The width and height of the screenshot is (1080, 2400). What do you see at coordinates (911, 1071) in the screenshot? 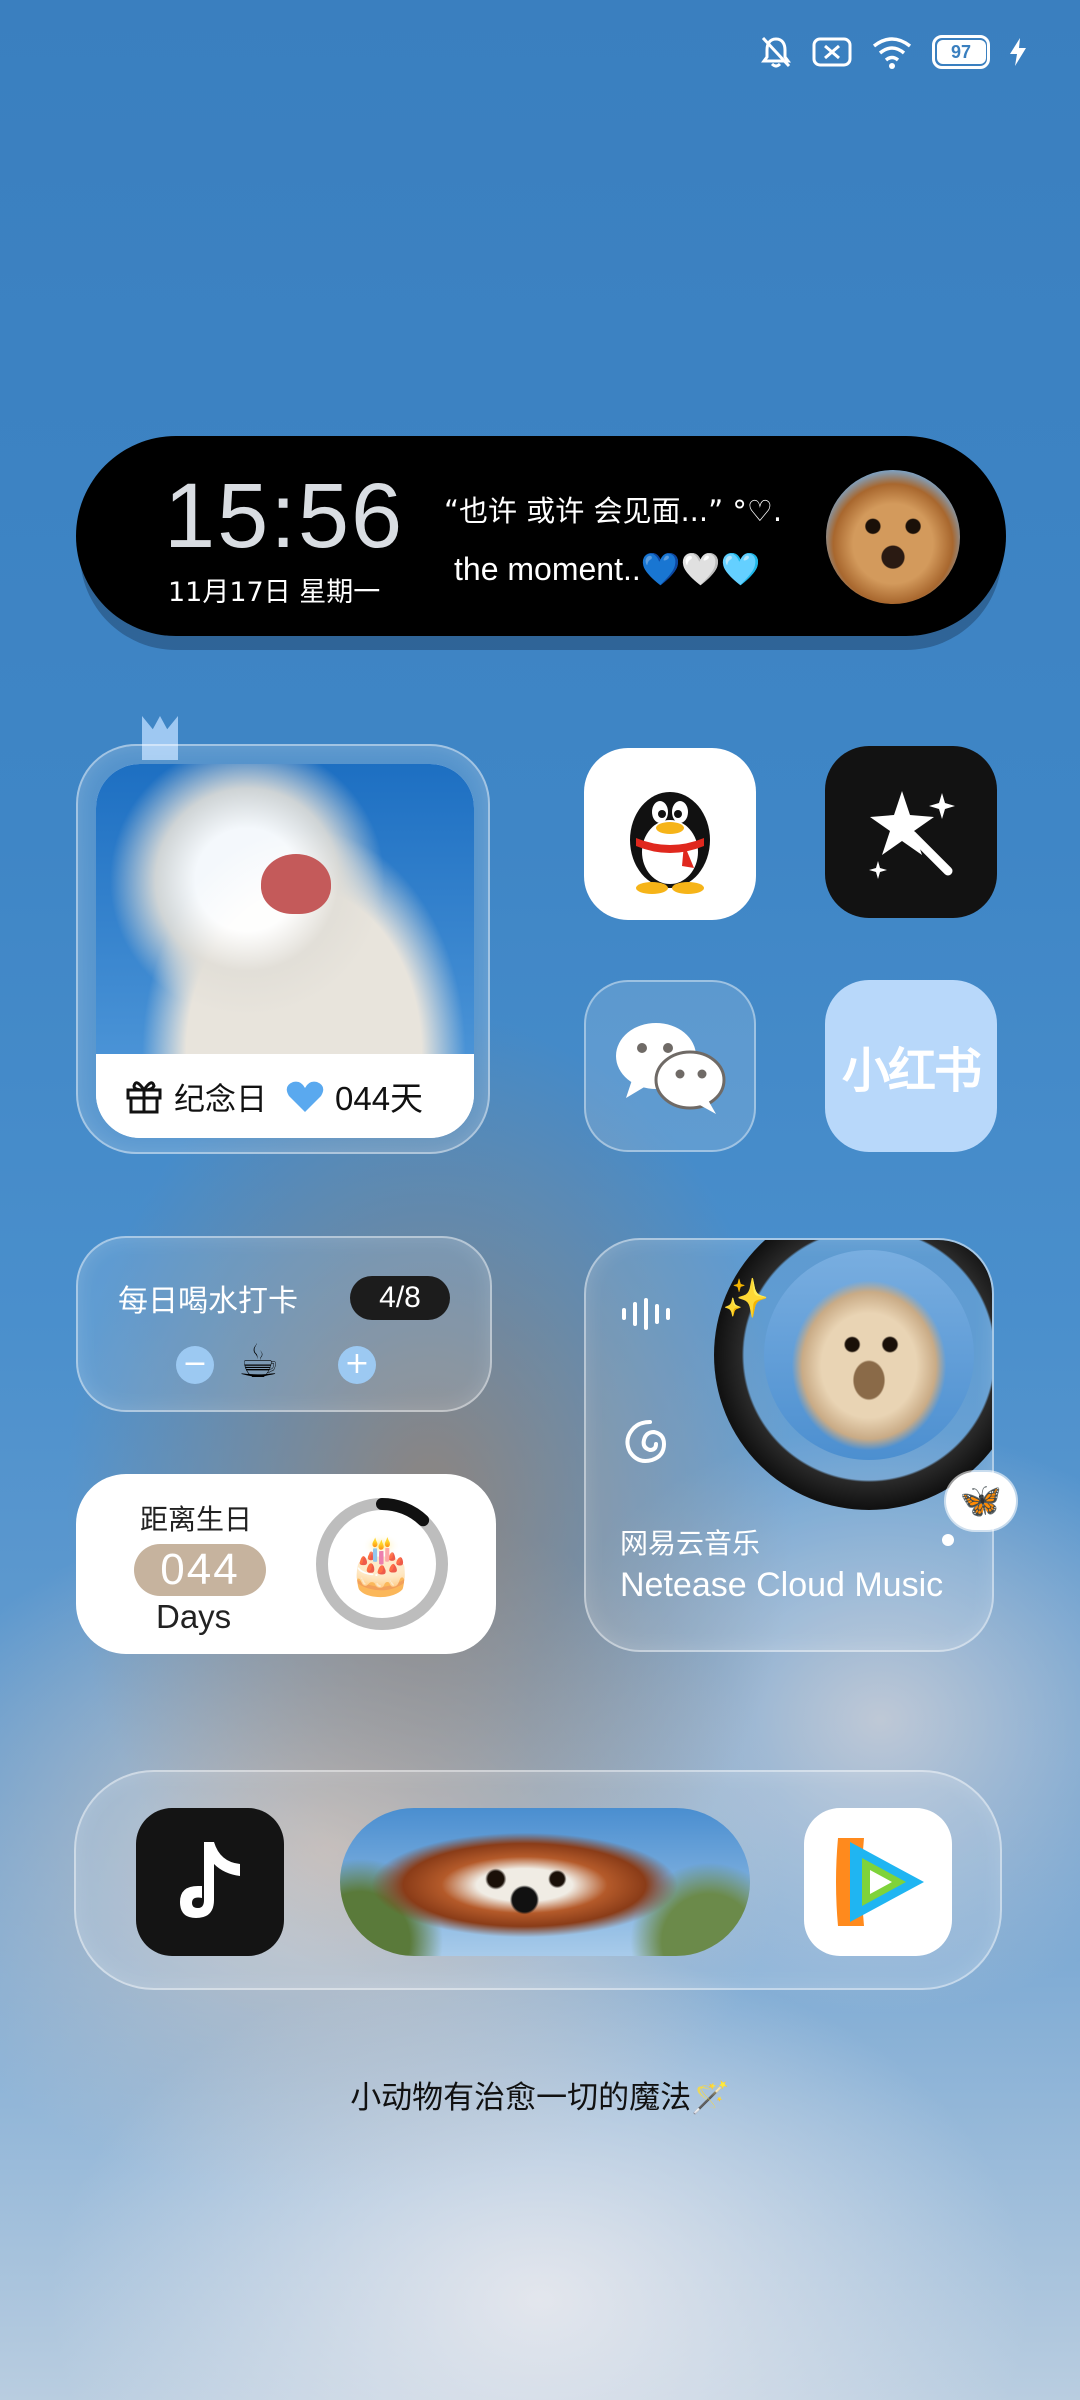
I see `xiaohongshu-label: 小红书` at bounding box center [911, 1071].